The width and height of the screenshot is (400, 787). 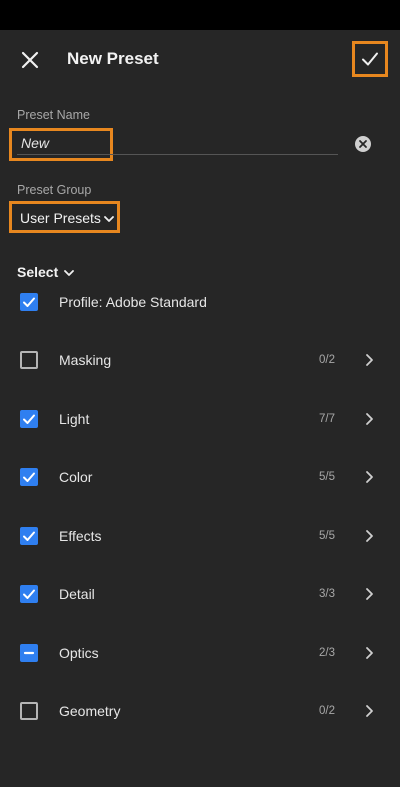 I want to click on close-button, so click(x=30, y=60).